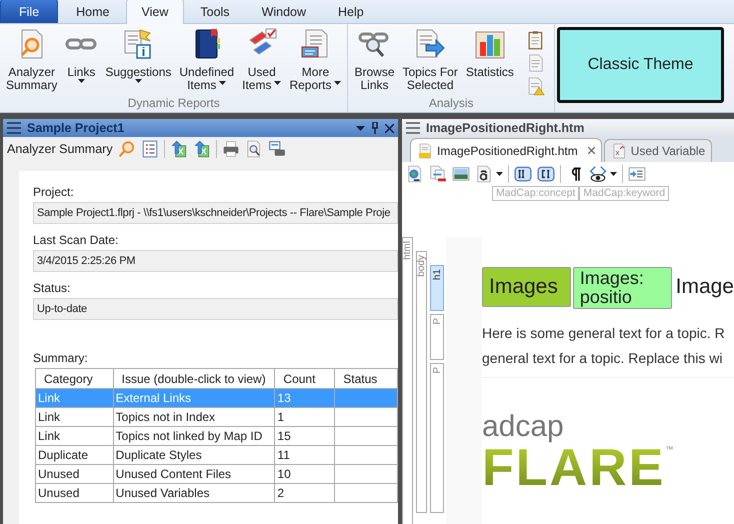 The image size is (734, 524). I want to click on variable-block: Images, so click(526, 287).